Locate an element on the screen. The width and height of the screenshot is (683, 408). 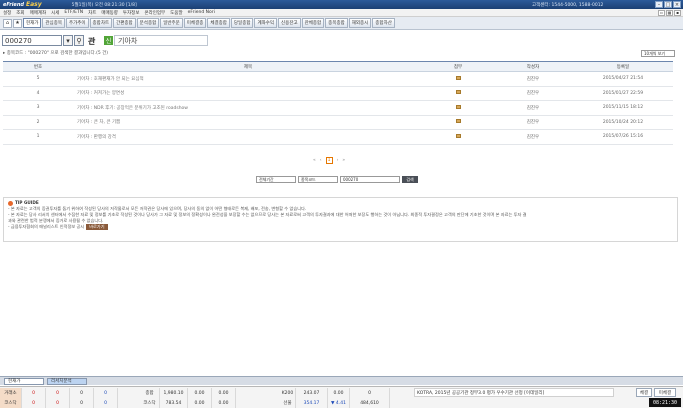
list-search-form: 전체기간 종목코드 000270 검색 is located at coordinates (337, 179).